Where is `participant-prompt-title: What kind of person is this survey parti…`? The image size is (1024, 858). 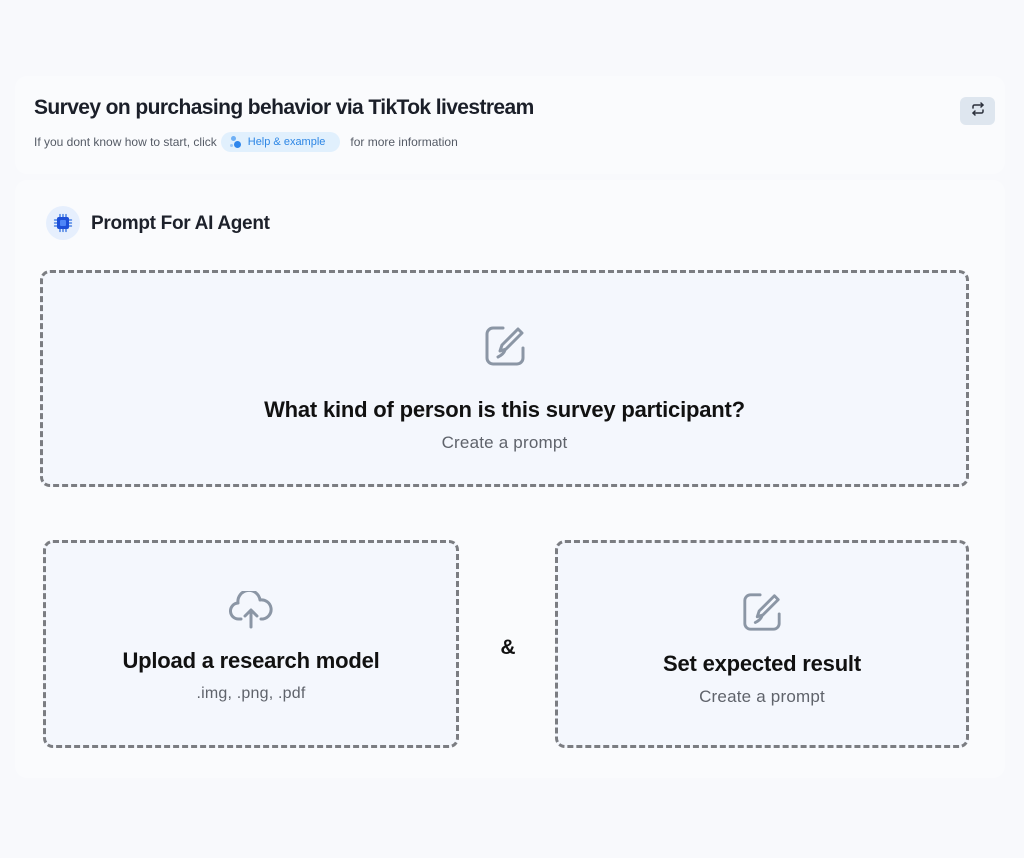
participant-prompt-title: What kind of person is this survey parti… is located at coordinates (504, 409).